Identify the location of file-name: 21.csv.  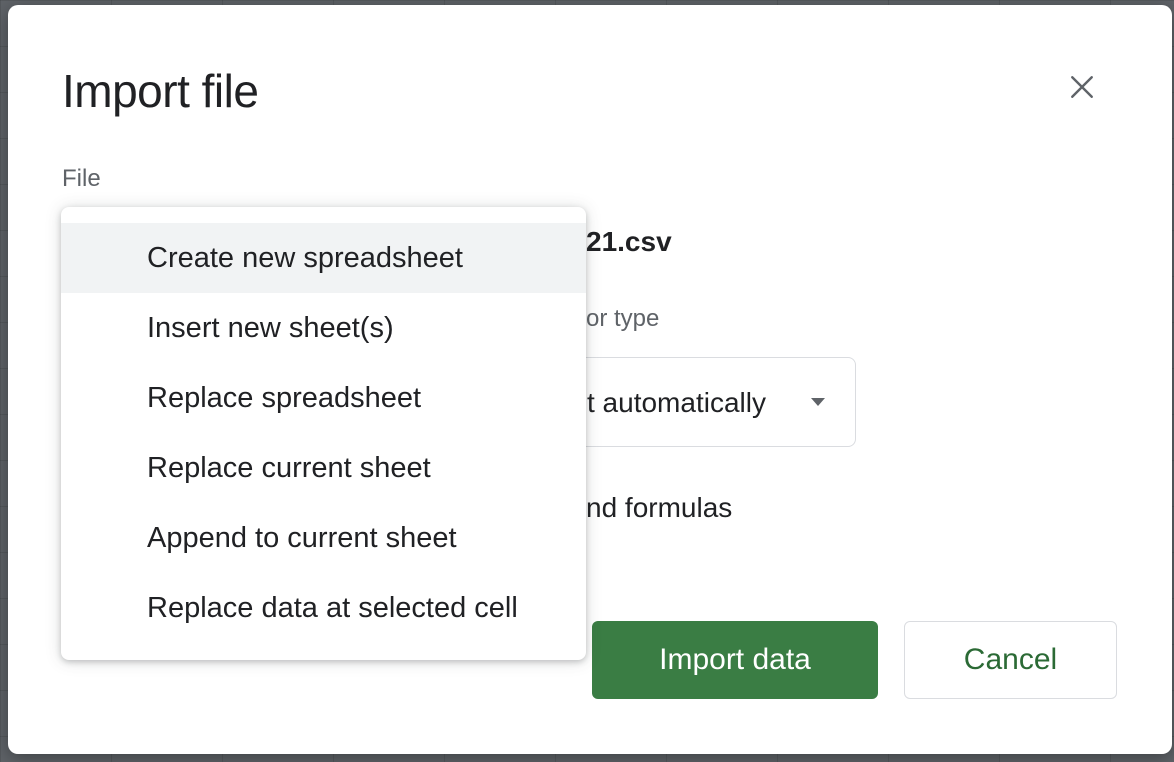
(629, 241).